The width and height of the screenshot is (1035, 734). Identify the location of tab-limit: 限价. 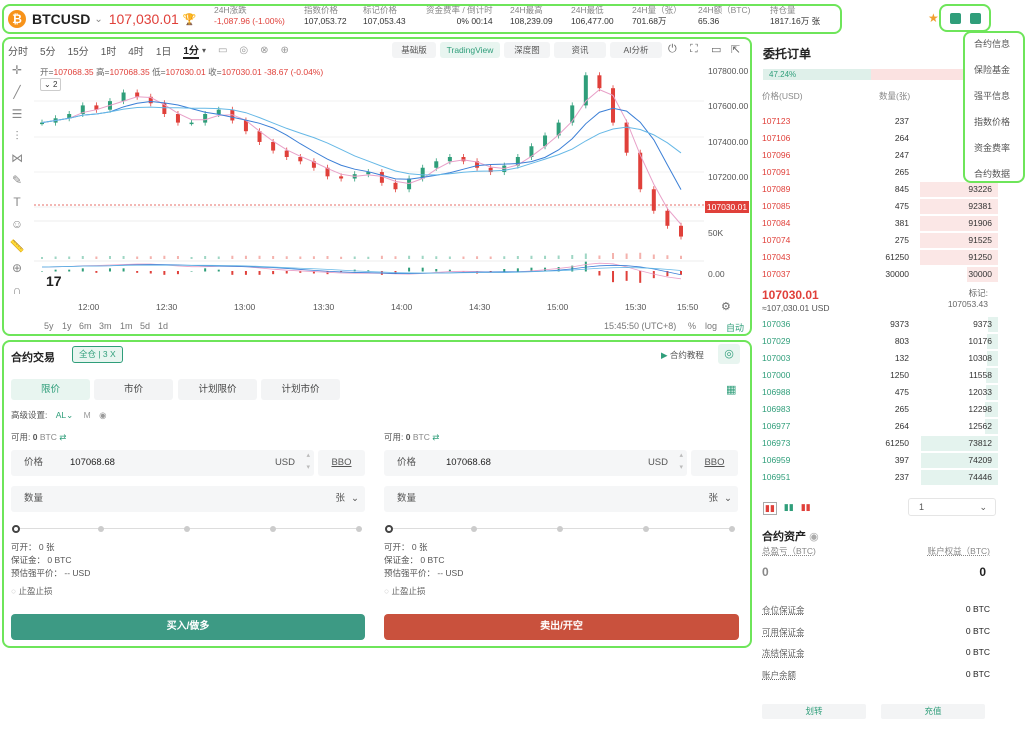
(50, 389).